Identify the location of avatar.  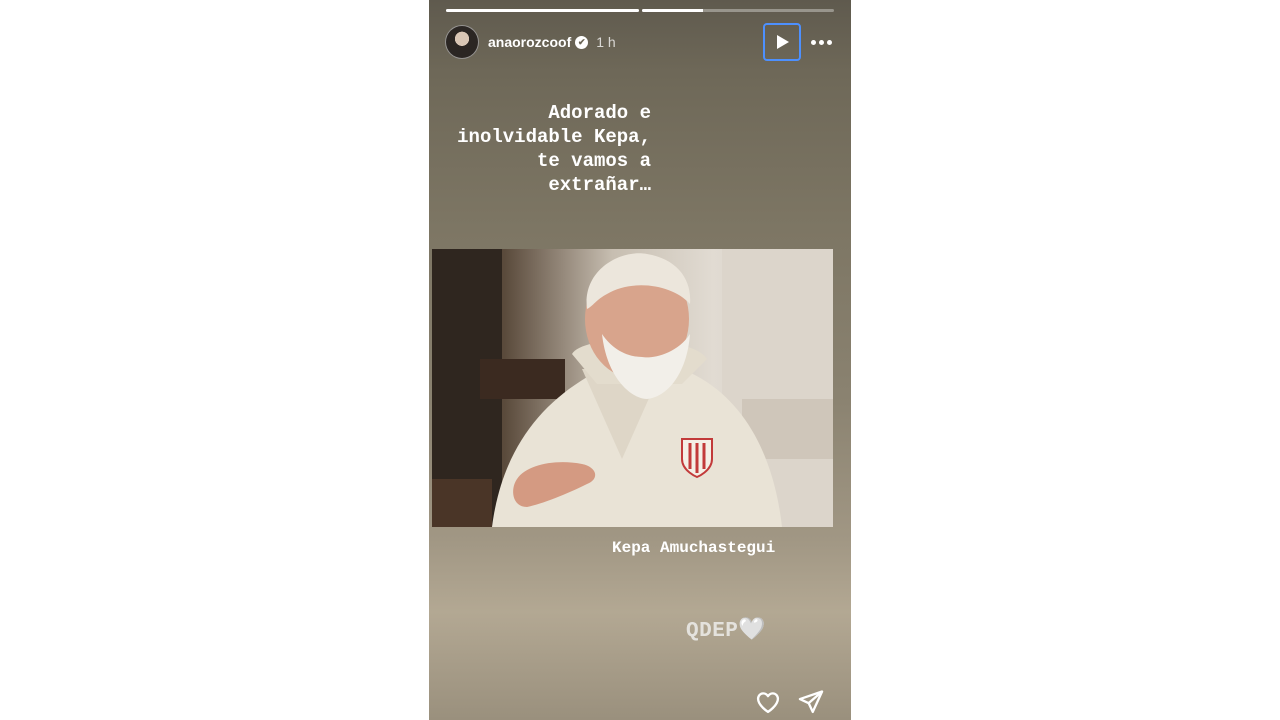
(462, 42).